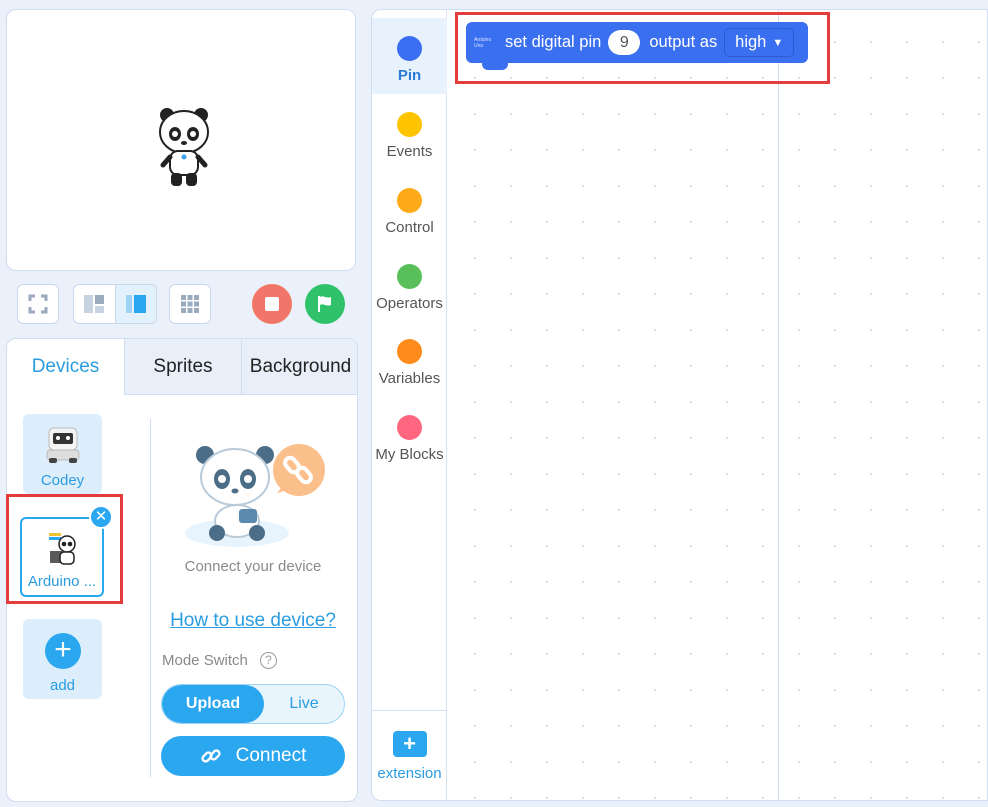  Describe the element at coordinates (253, 566) in the screenshot. I see `connect-device-text: Connect your device` at that location.